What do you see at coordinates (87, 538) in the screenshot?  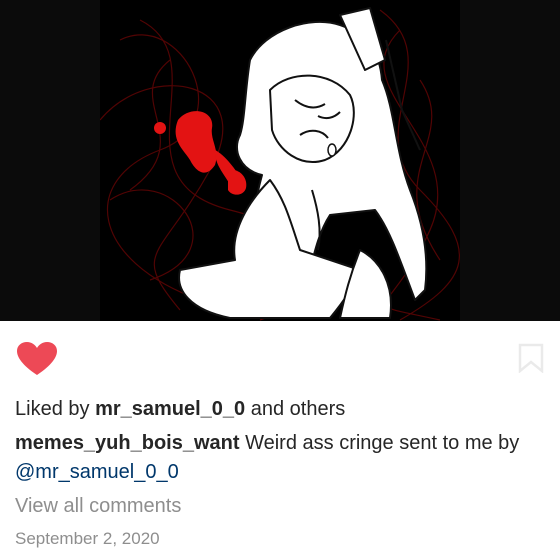 I see `post-date: September 2, 2020` at bounding box center [87, 538].